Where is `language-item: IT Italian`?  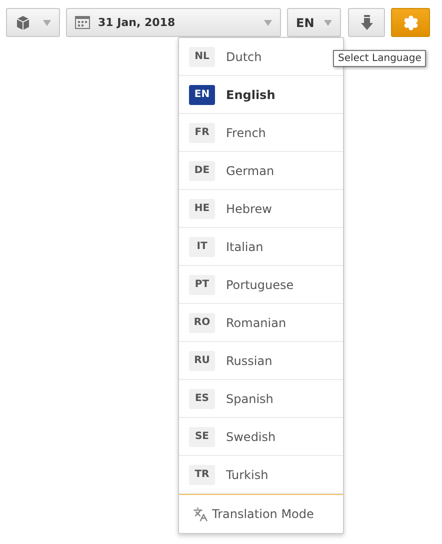
language-item: IT Italian is located at coordinates (261, 247).